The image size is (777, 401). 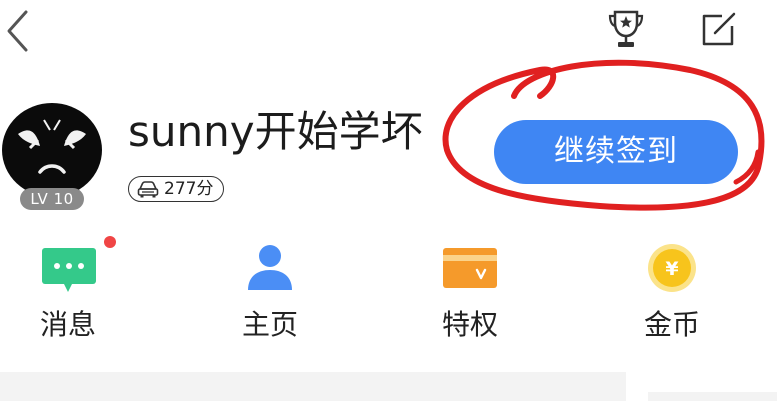 What do you see at coordinates (616, 152) in the screenshot?
I see `continue-checkin-button: 继续签到` at bounding box center [616, 152].